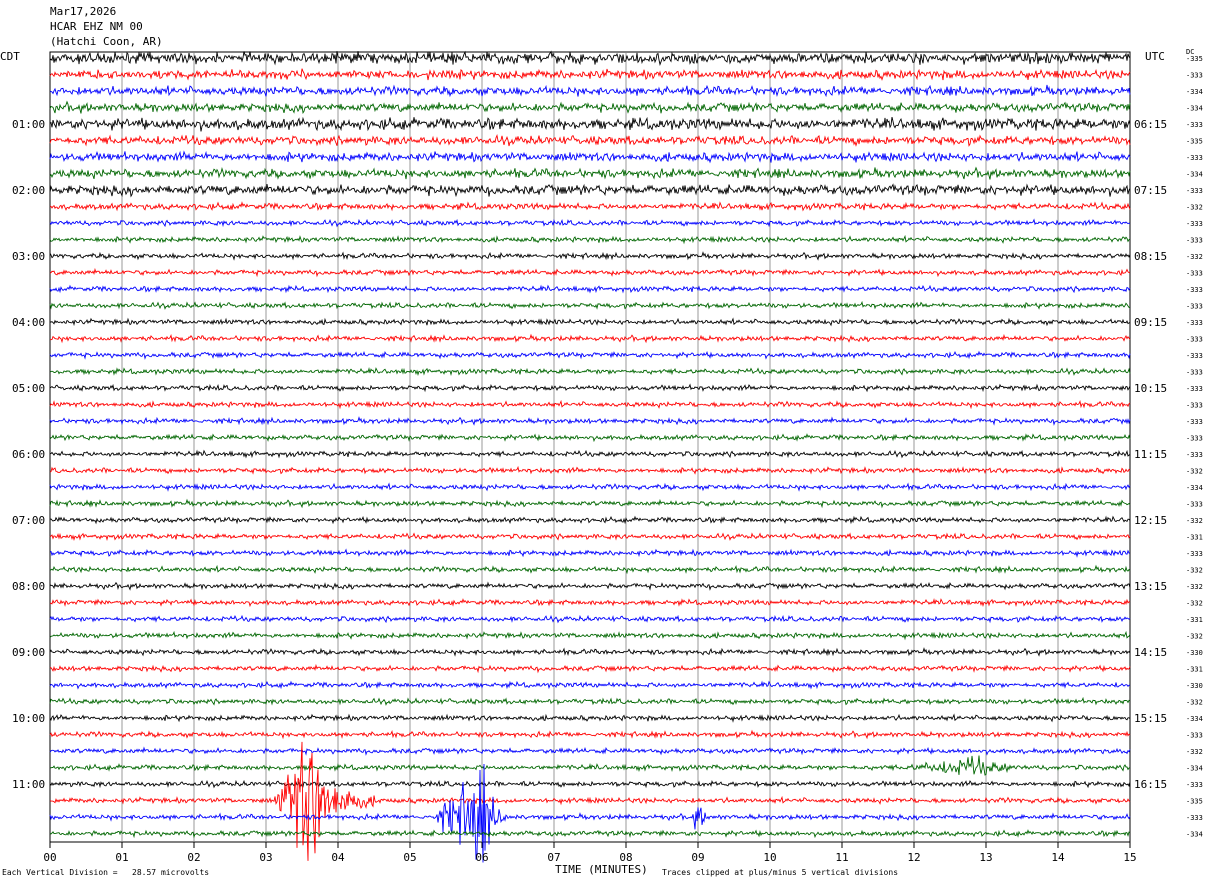 This screenshot has height=886, width=1210. Describe the element at coordinates (1150, 652) in the screenshot. I see `right-hour-label: 14:15` at that location.